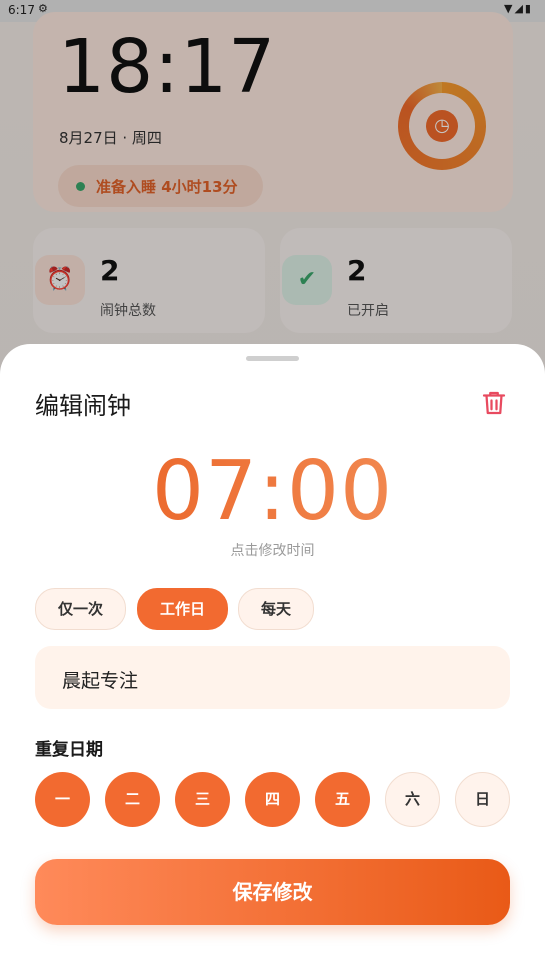 The image size is (545, 969). I want to click on day-toggle-tue: 二, so click(132, 799).